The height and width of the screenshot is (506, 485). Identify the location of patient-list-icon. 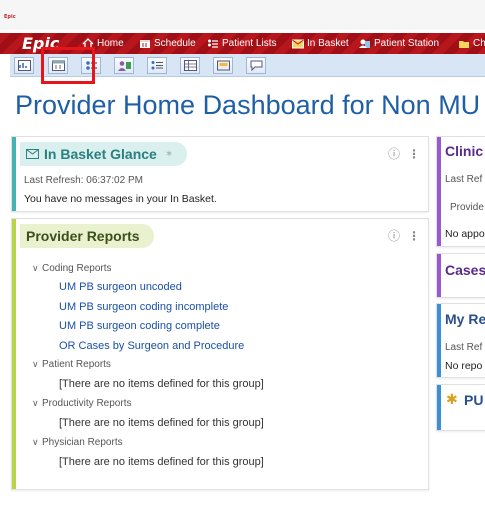
(213, 43).